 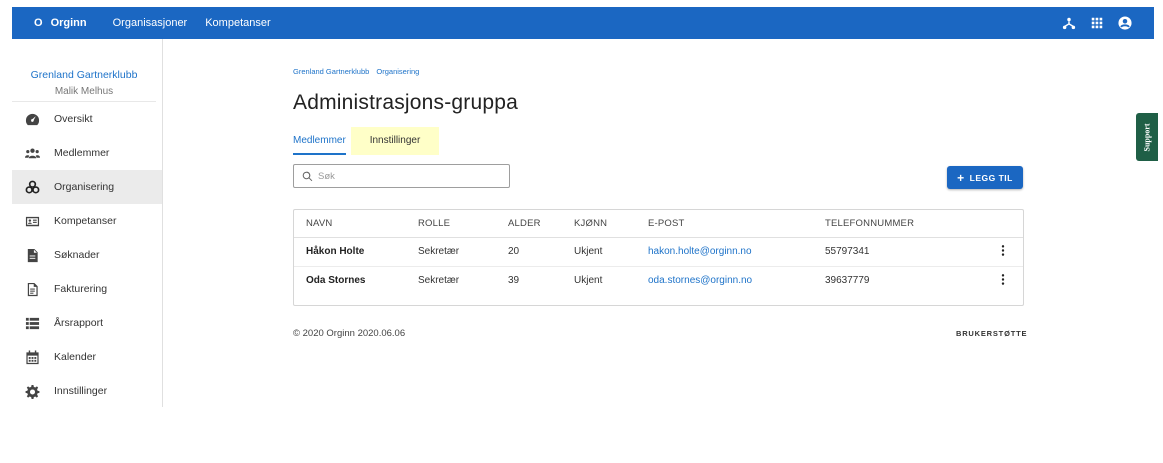 What do you see at coordinates (38, 23) in the screenshot?
I see `brand-mark: O` at bounding box center [38, 23].